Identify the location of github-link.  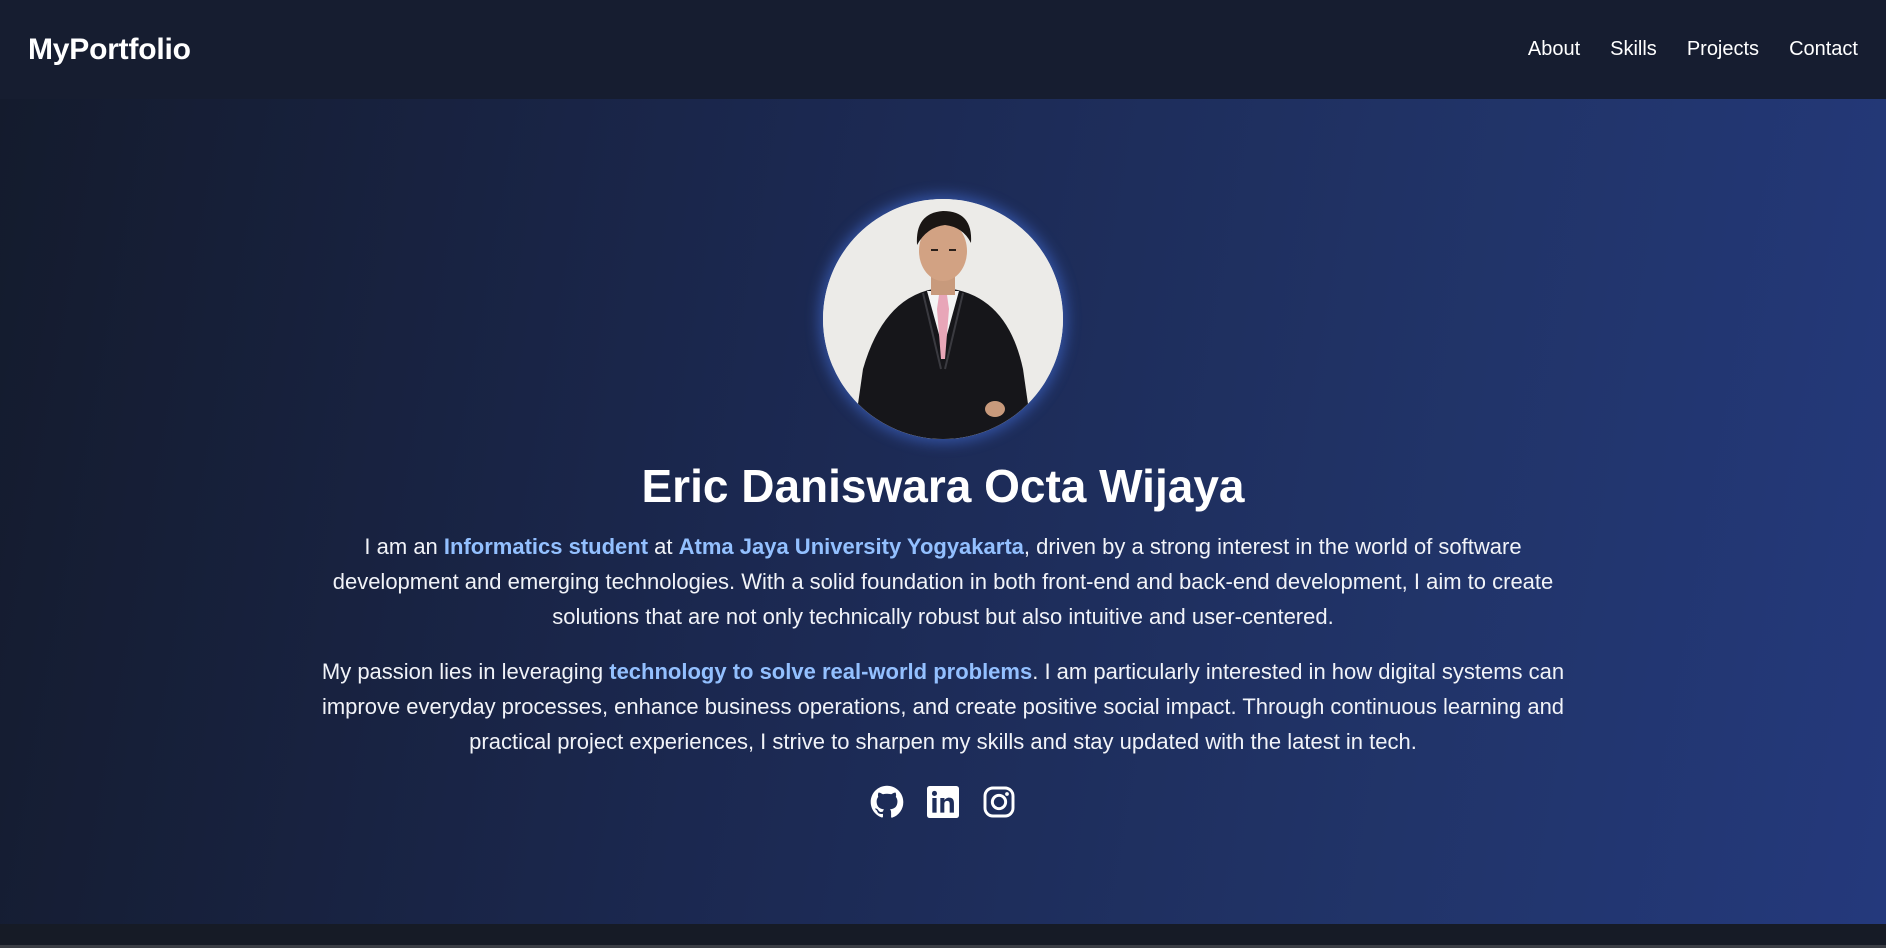
(887, 802).